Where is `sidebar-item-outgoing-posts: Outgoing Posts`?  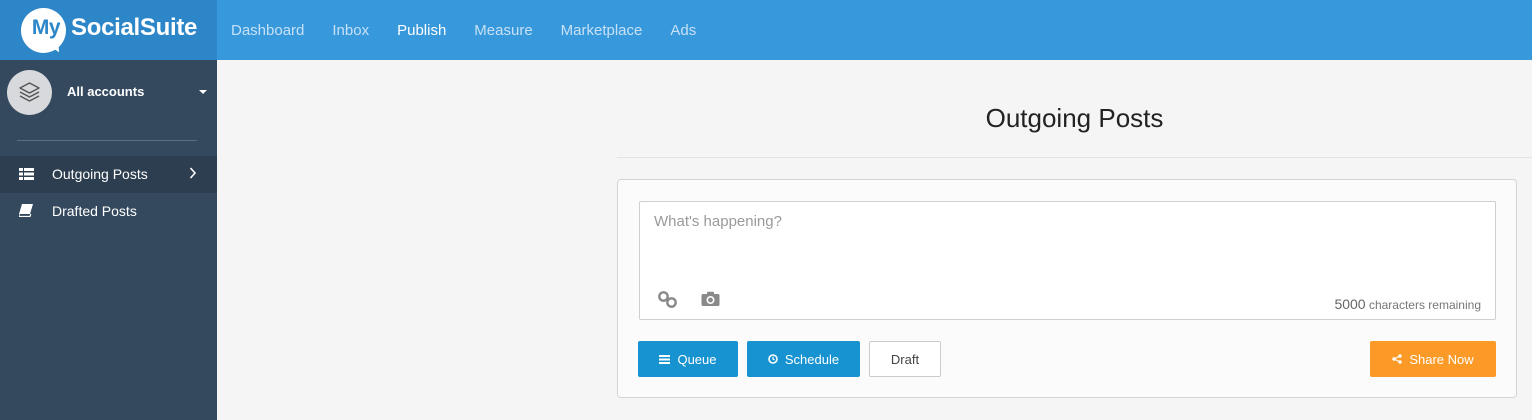 sidebar-item-outgoing-posts: Outgoing Posts is located at coordinates (108, 174).